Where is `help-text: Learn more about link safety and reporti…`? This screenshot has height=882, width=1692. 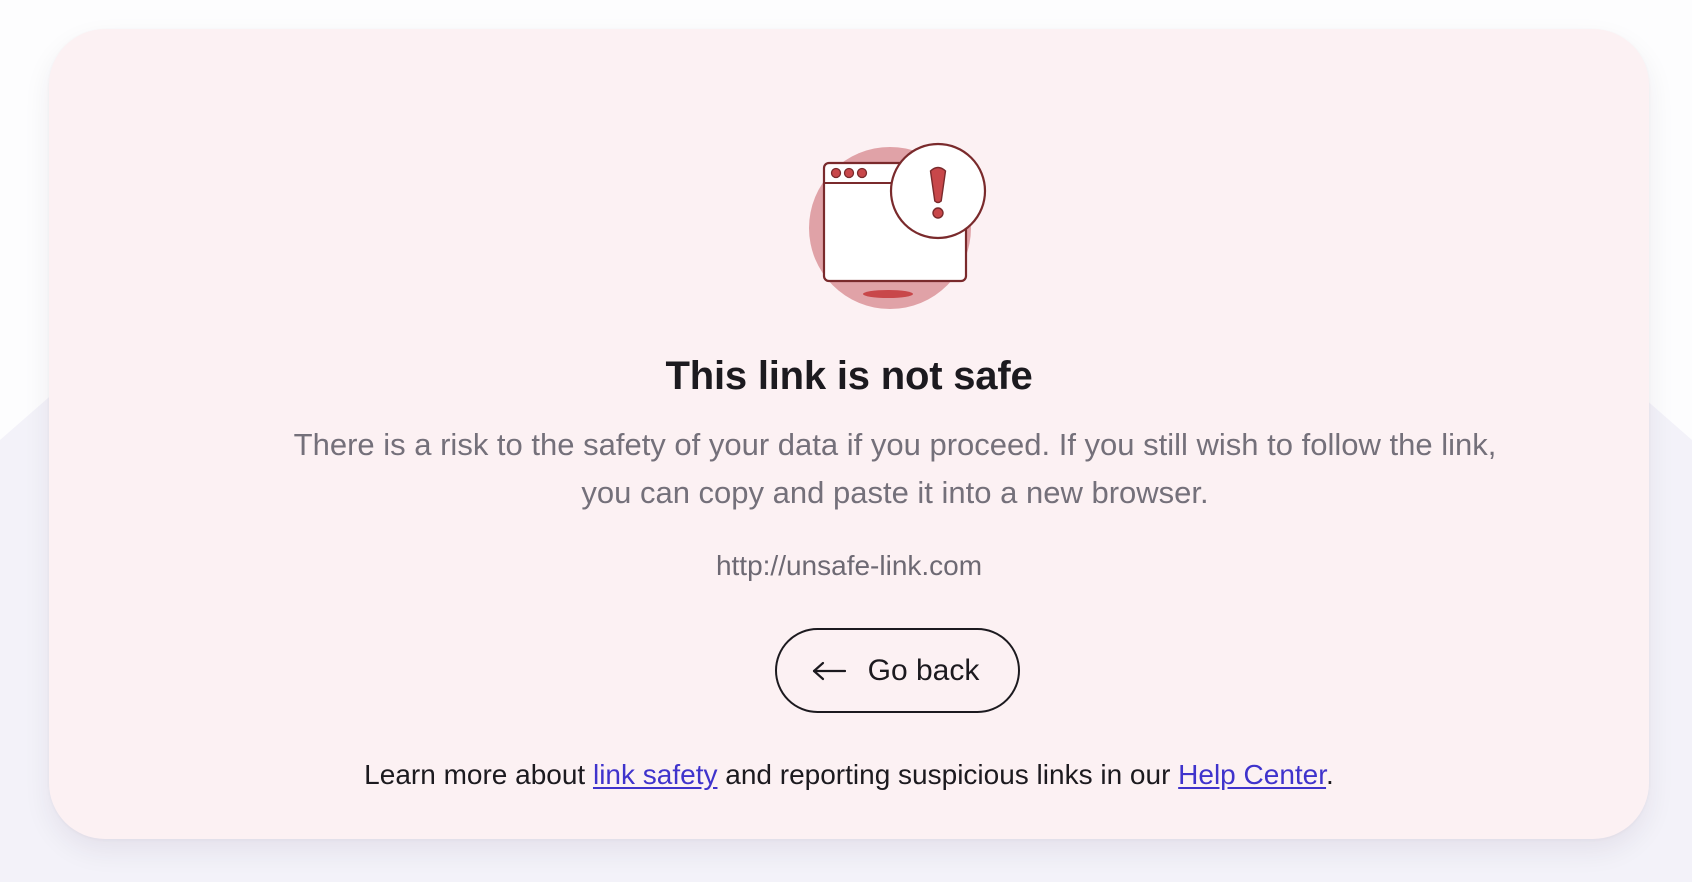
help-text: Learn more about link safety and reporti… is located at coordinates (849, 775).